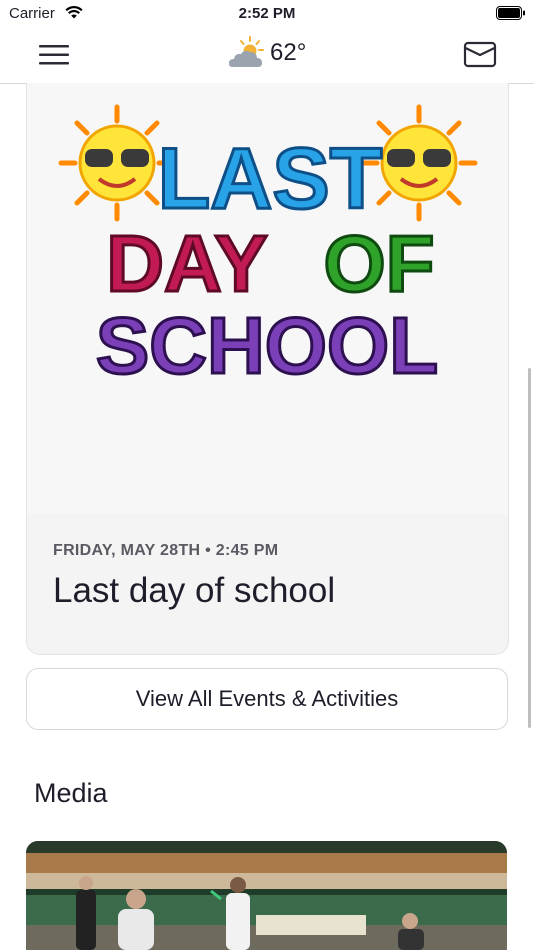  I want to click on view-all-events-button: View All Events & Activities, so click(267, 699).